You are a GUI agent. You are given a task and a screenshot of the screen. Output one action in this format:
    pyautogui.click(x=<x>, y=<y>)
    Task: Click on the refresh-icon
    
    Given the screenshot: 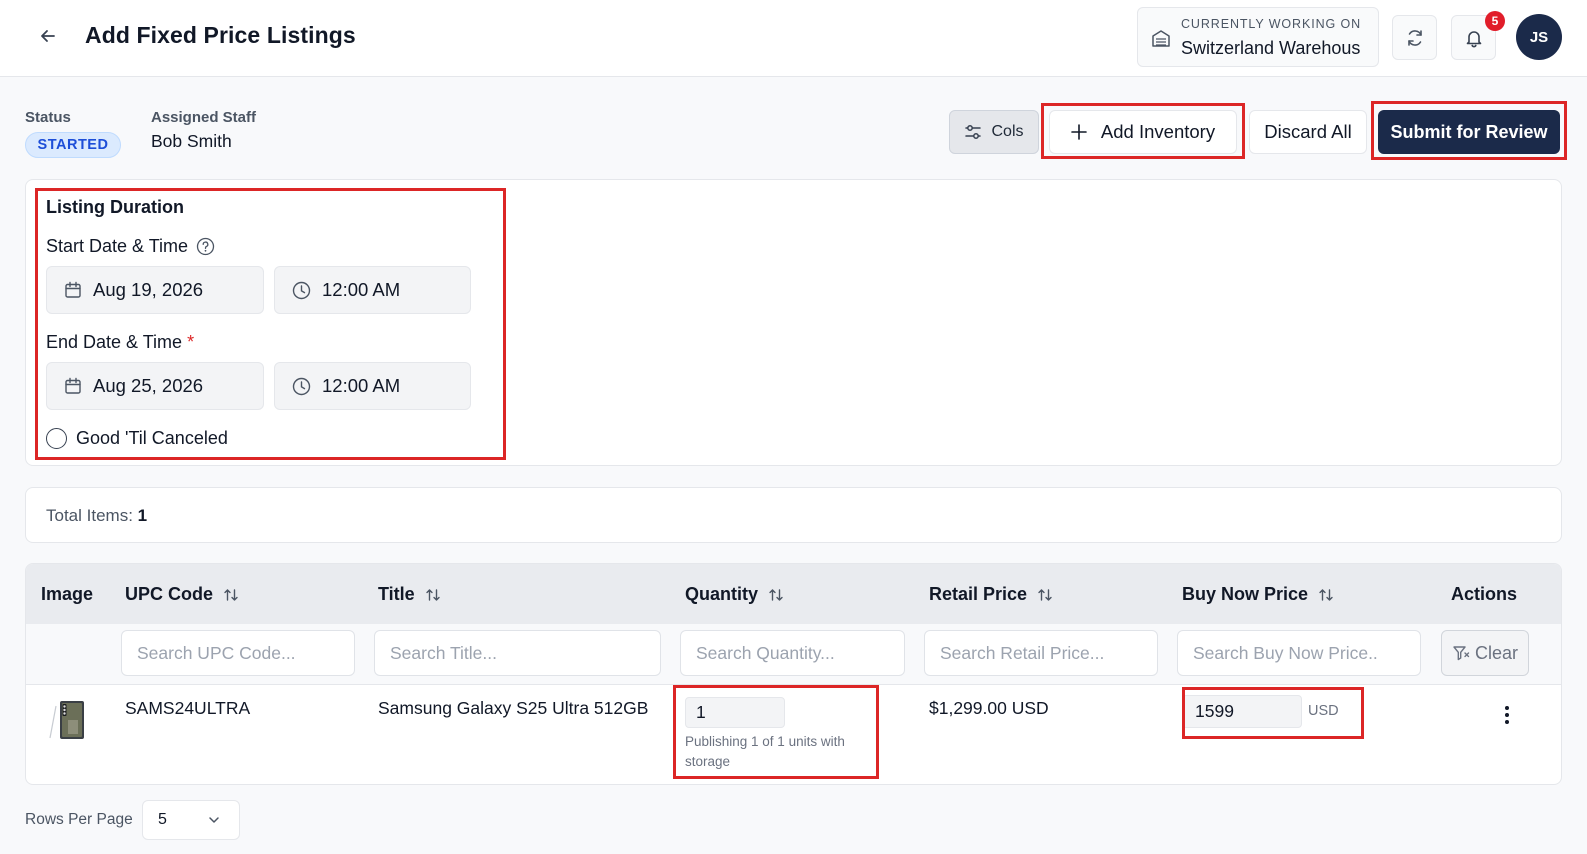 What is the action you would take?
    pyautogui.click(x=1414, y=37)
    